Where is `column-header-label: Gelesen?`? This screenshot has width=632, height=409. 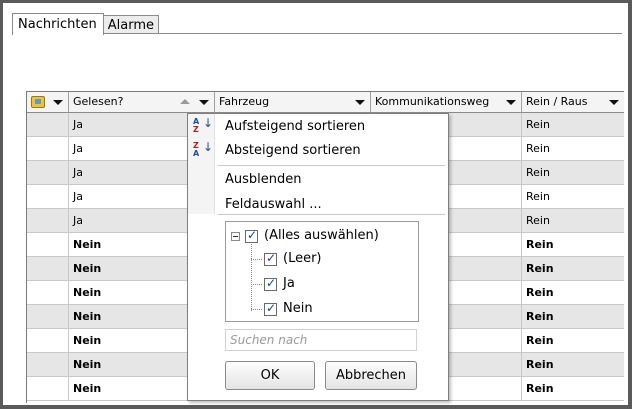
column-header-label: Gelesen? is located at coordinates (98, 101).